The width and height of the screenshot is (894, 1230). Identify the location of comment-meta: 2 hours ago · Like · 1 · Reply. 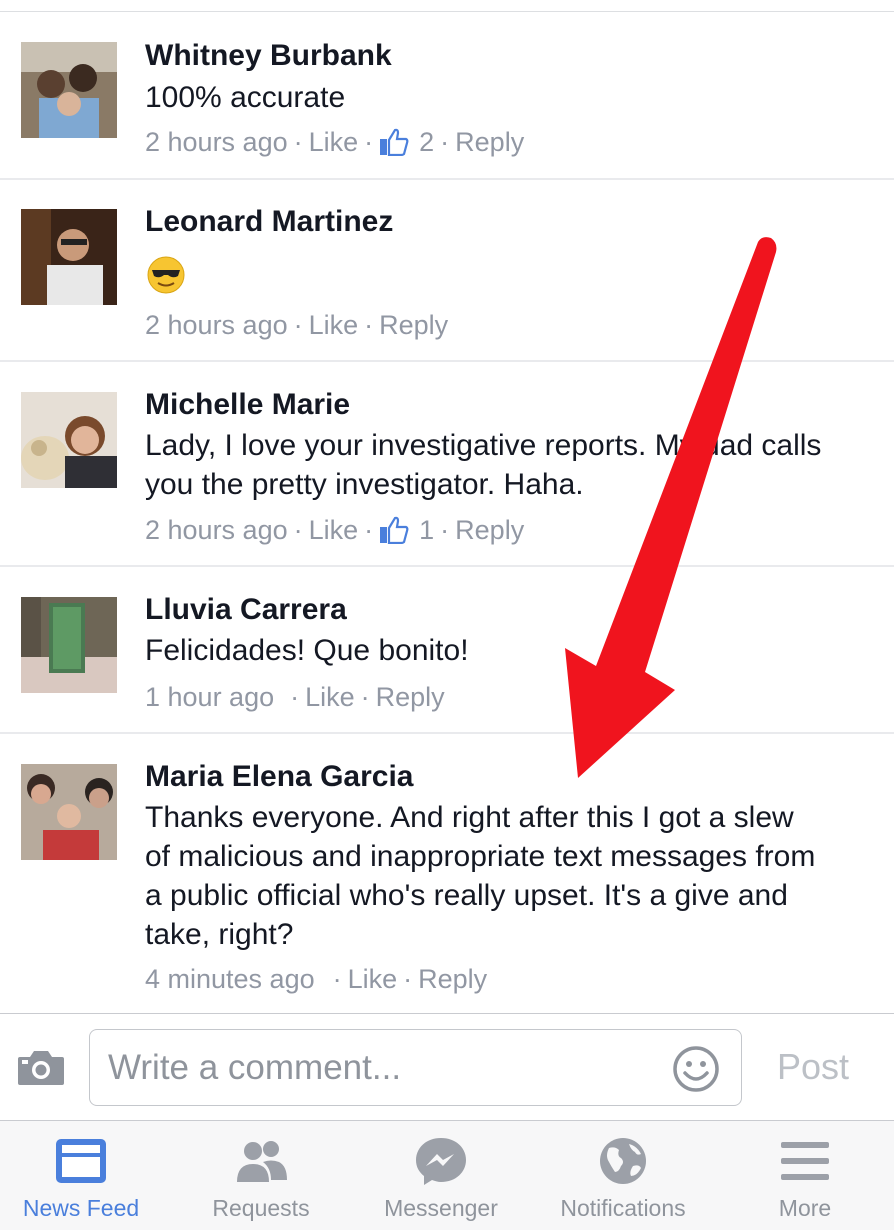
(334, 530).